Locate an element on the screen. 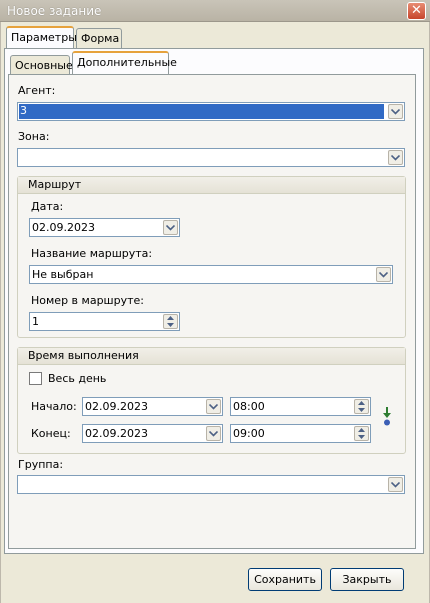 The image size is (430, 603). tab-form: Форма is located at coordinates (99, 38).